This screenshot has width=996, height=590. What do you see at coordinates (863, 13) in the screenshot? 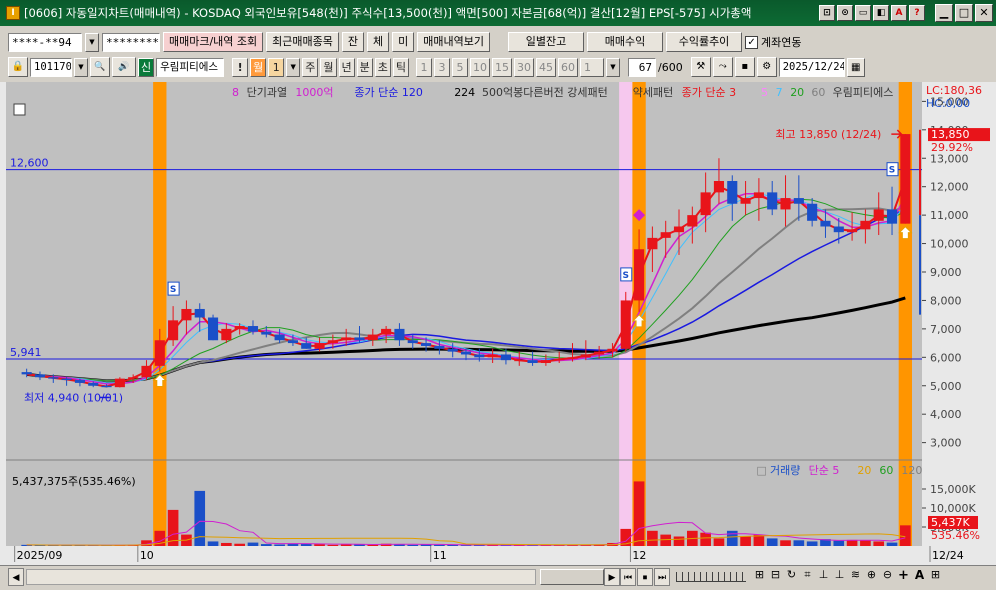
I see `window-icon: ▭` at bounding box center [863, 13].